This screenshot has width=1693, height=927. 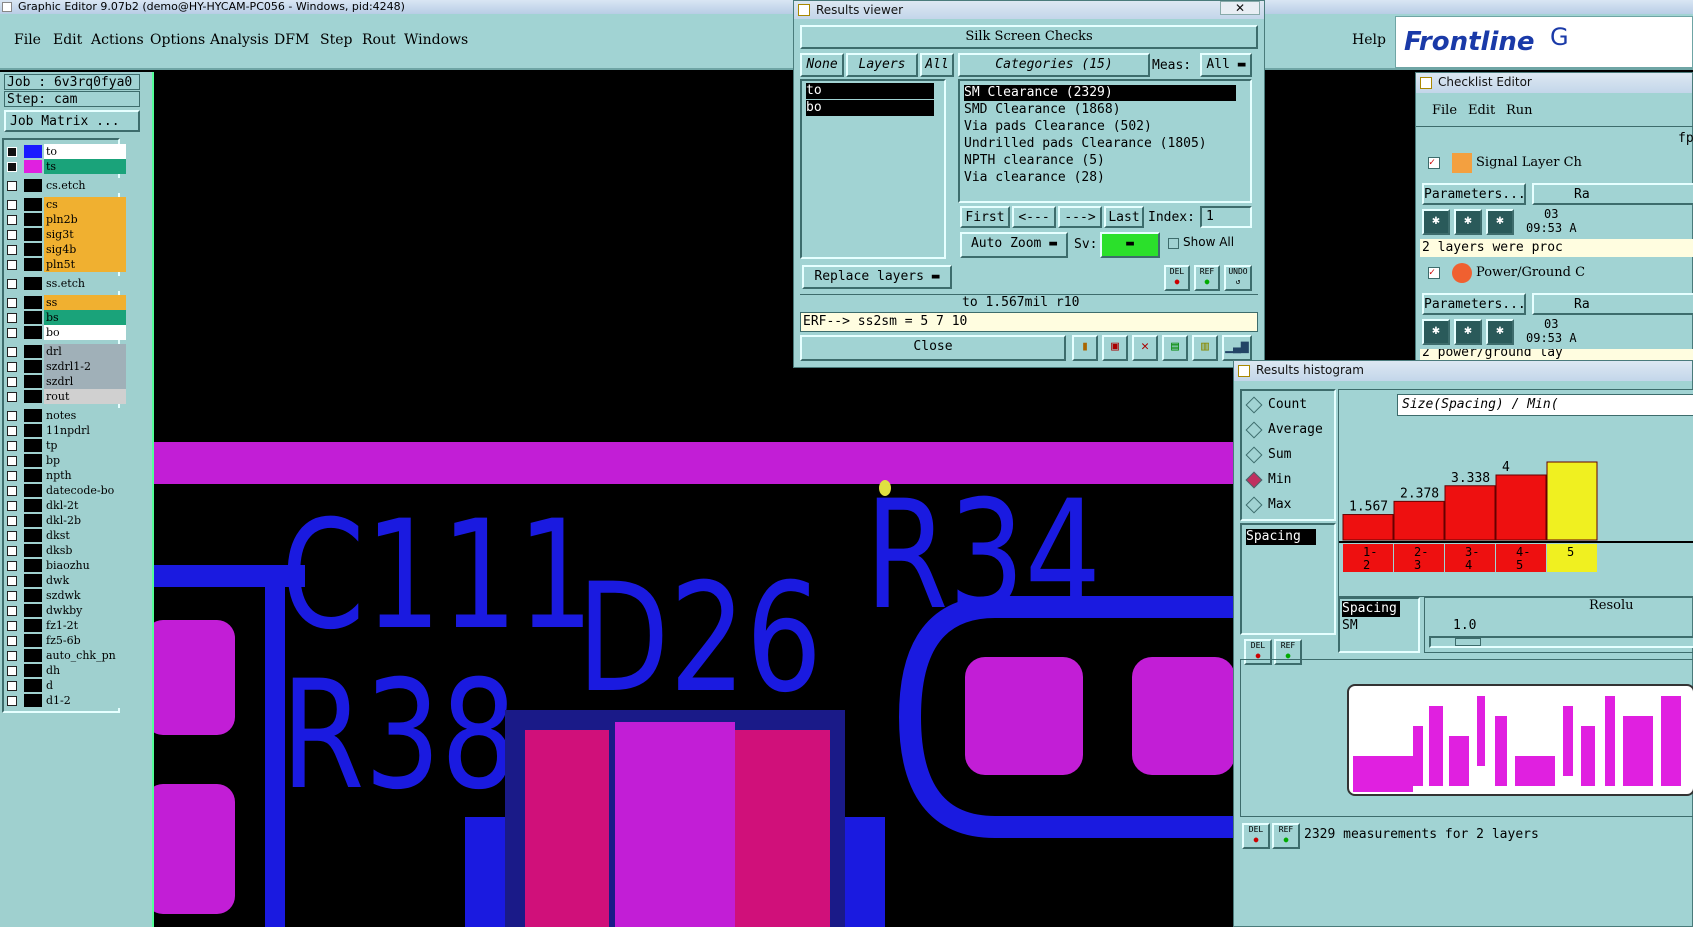 I want to click on layer-name: sig3t, so click(x=85, y=234).